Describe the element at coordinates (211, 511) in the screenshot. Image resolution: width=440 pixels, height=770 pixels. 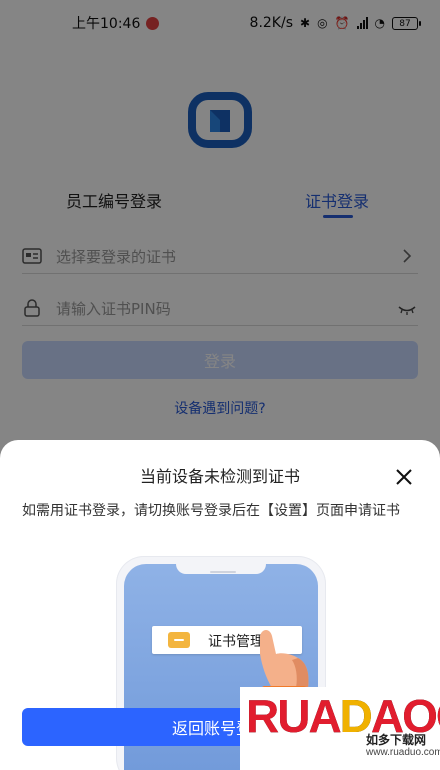
I see `sheet-description: 如需用证书登录，请切换账号登录后在【设置】页面申请证书` at that location.